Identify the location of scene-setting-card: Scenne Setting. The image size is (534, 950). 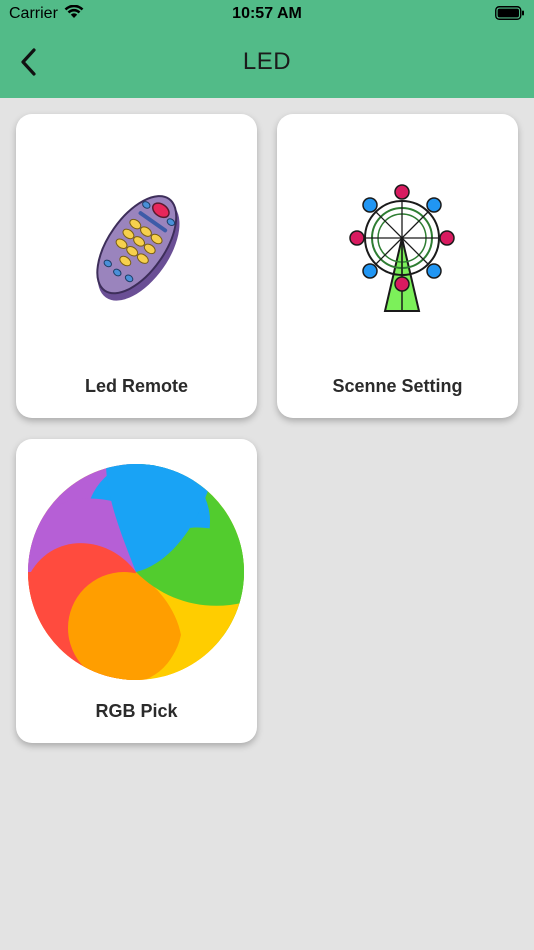
(397, 266).